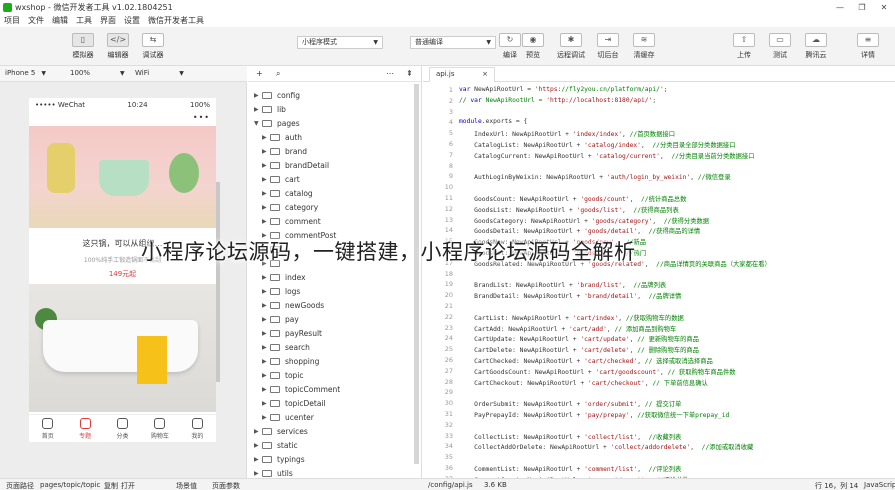 Image resolution: width=895 pixels, height=490 pixels. What do you see at coordinates (84, 20) in the screenshot?
I see `menu-tools: 工具` at bounding box center [84, 20].